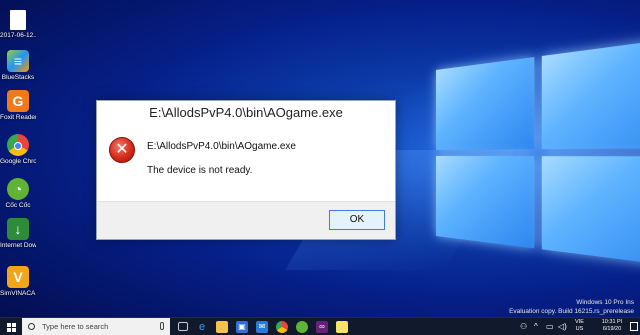 Image resolution: width=640 pixels, height=335 pixels. I want to click on show-hidden-icons-chevron: ^, so click(536, 327).